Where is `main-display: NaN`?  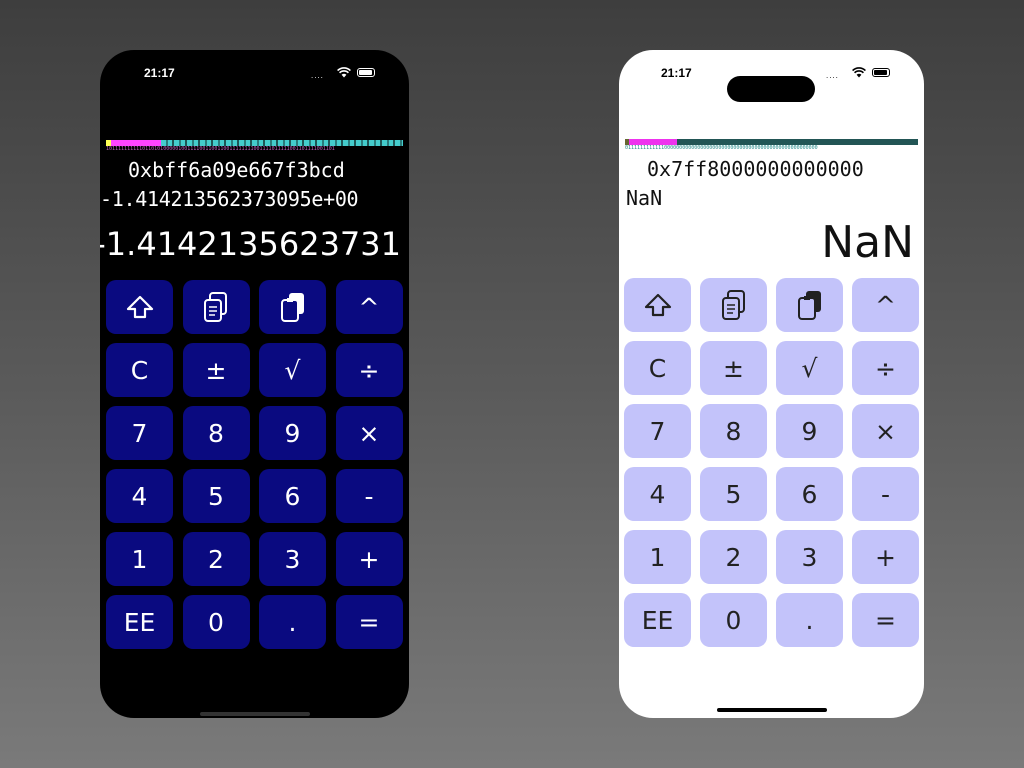 main-display: NaN is located at coordinates (867, 242).